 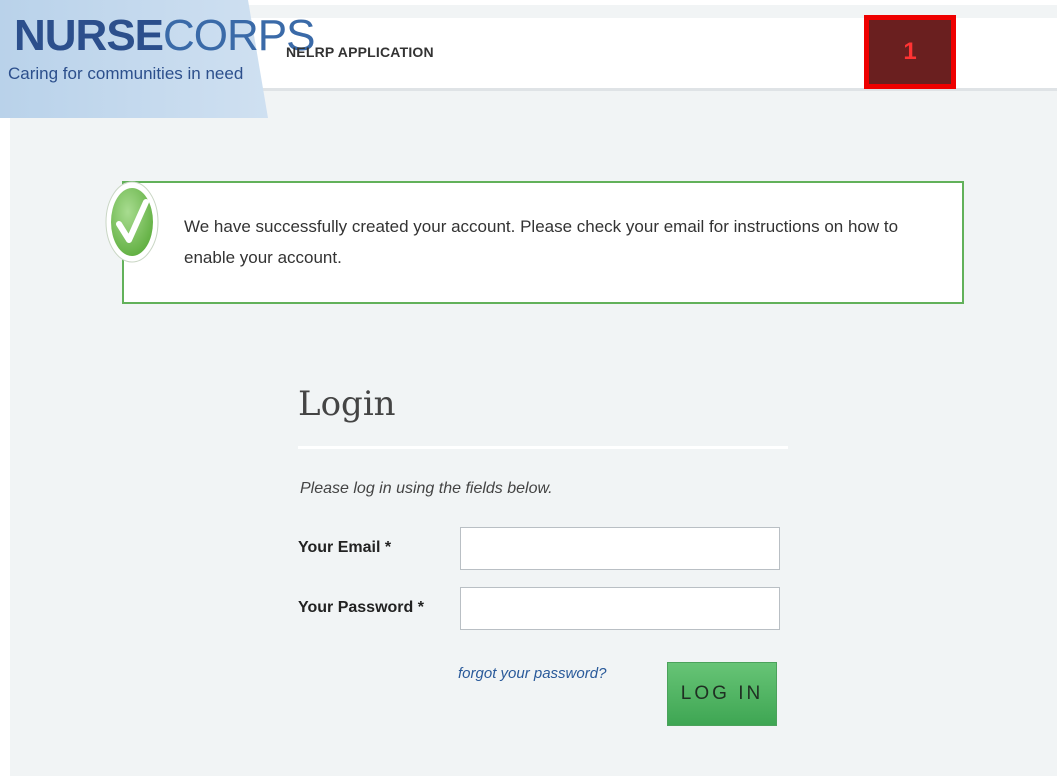 What do you see at coordinates (126, 73) in the screenshot?
I see `logo-tagline: Caring for communities in need` at bounding box center [126, 73].